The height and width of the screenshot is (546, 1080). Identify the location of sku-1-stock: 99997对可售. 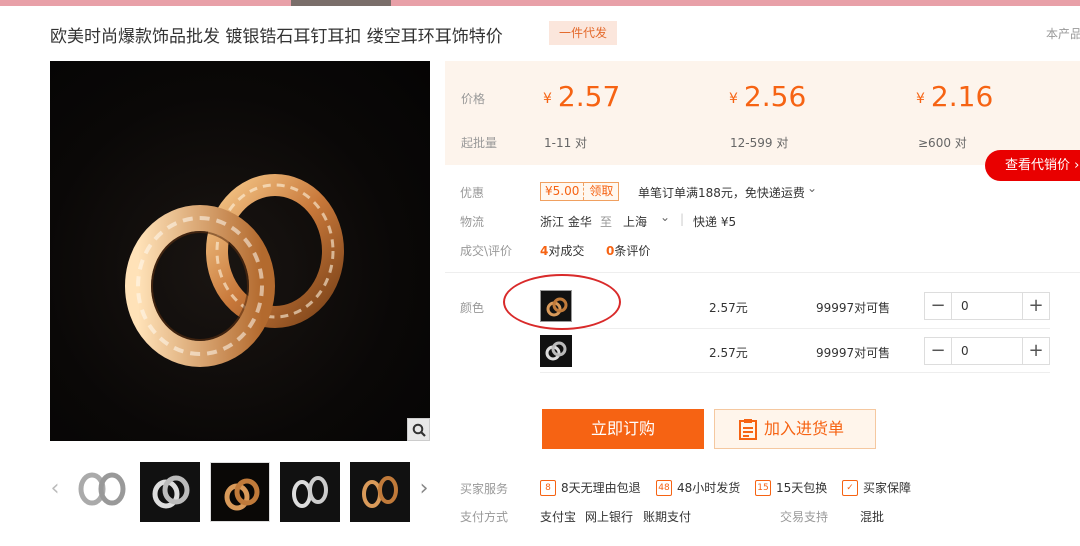
(853, 308).